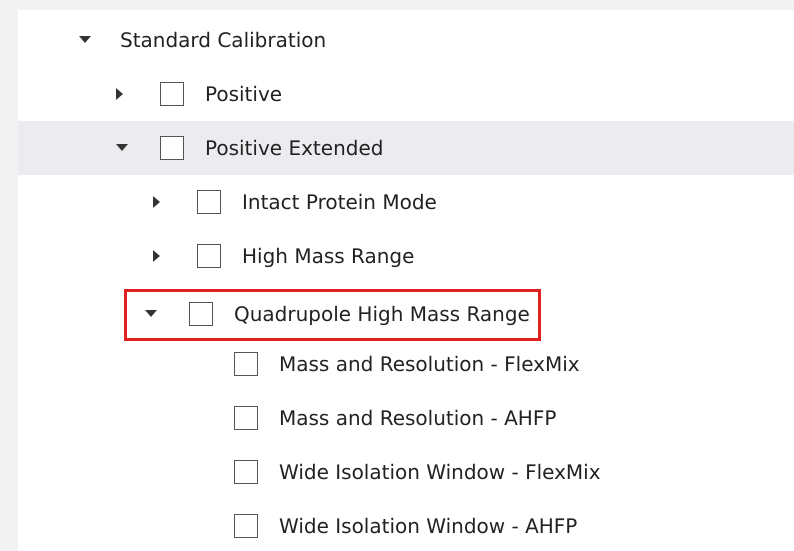 Image resolution: width=794 pixels, height=551 pixels. Describe the element at coordinates (339, 202) in the screenshot. I see `tree-item-label: Intact Protein Mode` at that location.